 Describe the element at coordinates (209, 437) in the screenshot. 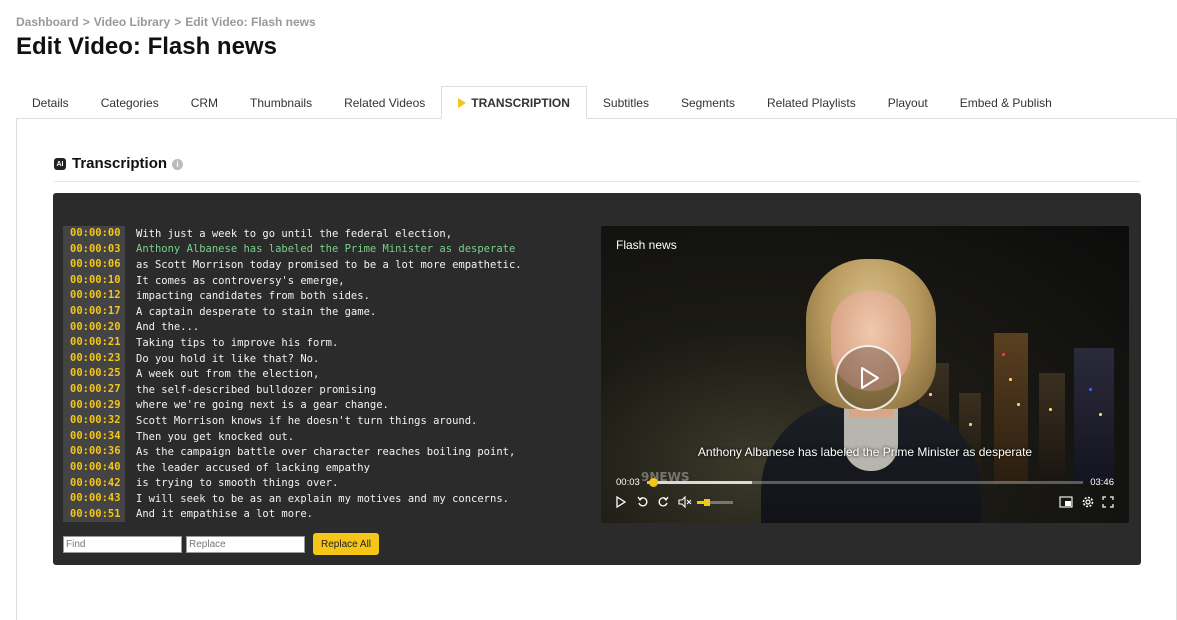

I see `transcript-text: Then you get knocked out.` at that location.